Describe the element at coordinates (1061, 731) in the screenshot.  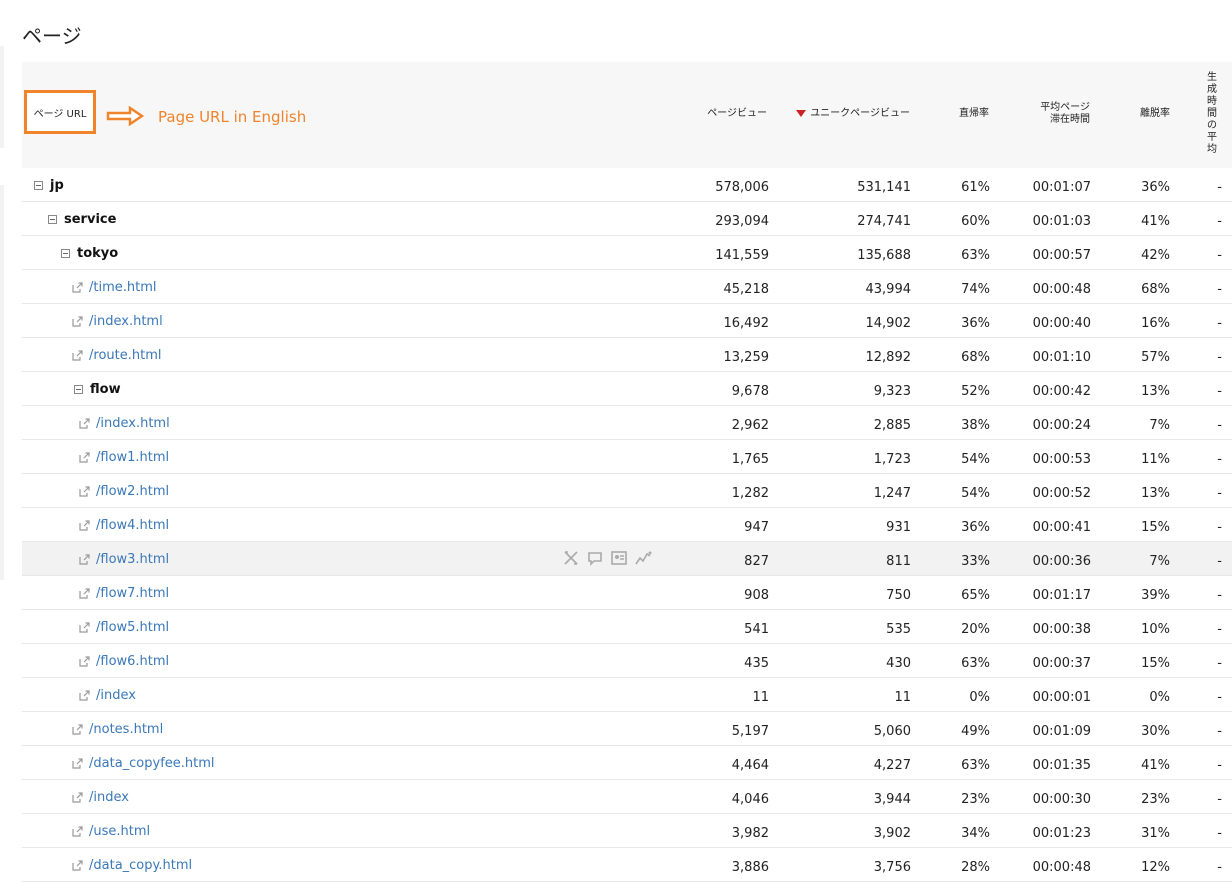
I see `avg-time-cell: 00:01:09` at that location.